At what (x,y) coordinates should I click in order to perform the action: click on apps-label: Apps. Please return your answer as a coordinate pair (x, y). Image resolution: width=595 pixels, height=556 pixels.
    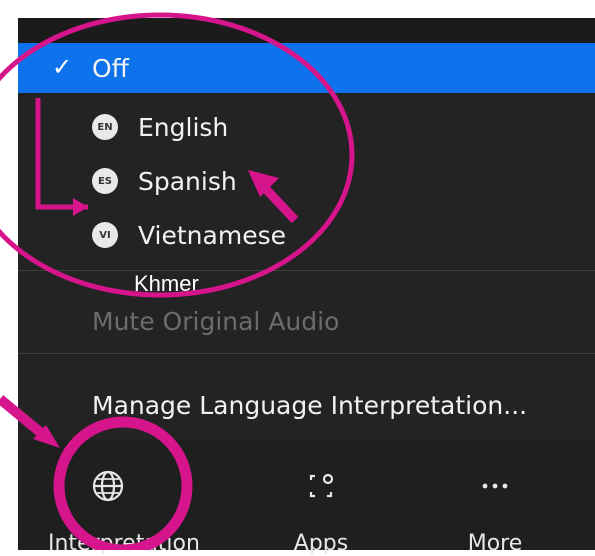
    Looking at the image, I should click on (321, 543).